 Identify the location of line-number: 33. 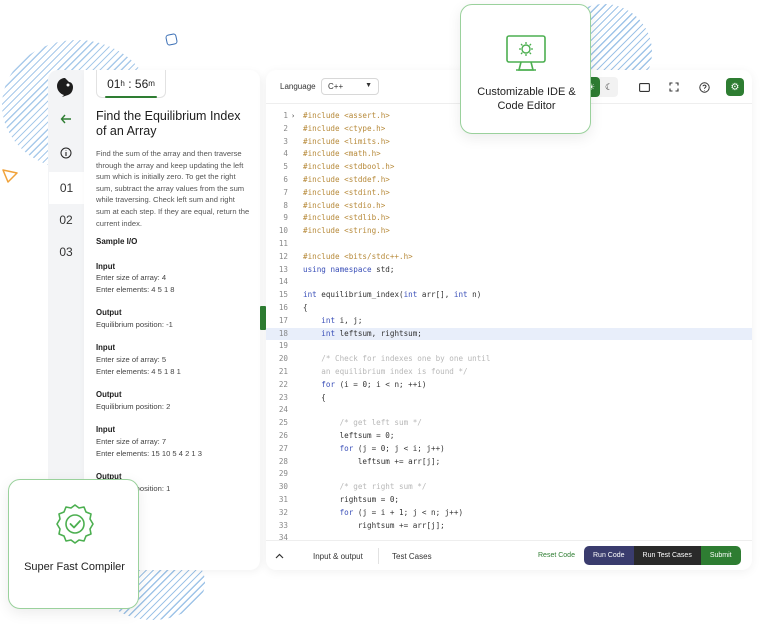
(283, 525).